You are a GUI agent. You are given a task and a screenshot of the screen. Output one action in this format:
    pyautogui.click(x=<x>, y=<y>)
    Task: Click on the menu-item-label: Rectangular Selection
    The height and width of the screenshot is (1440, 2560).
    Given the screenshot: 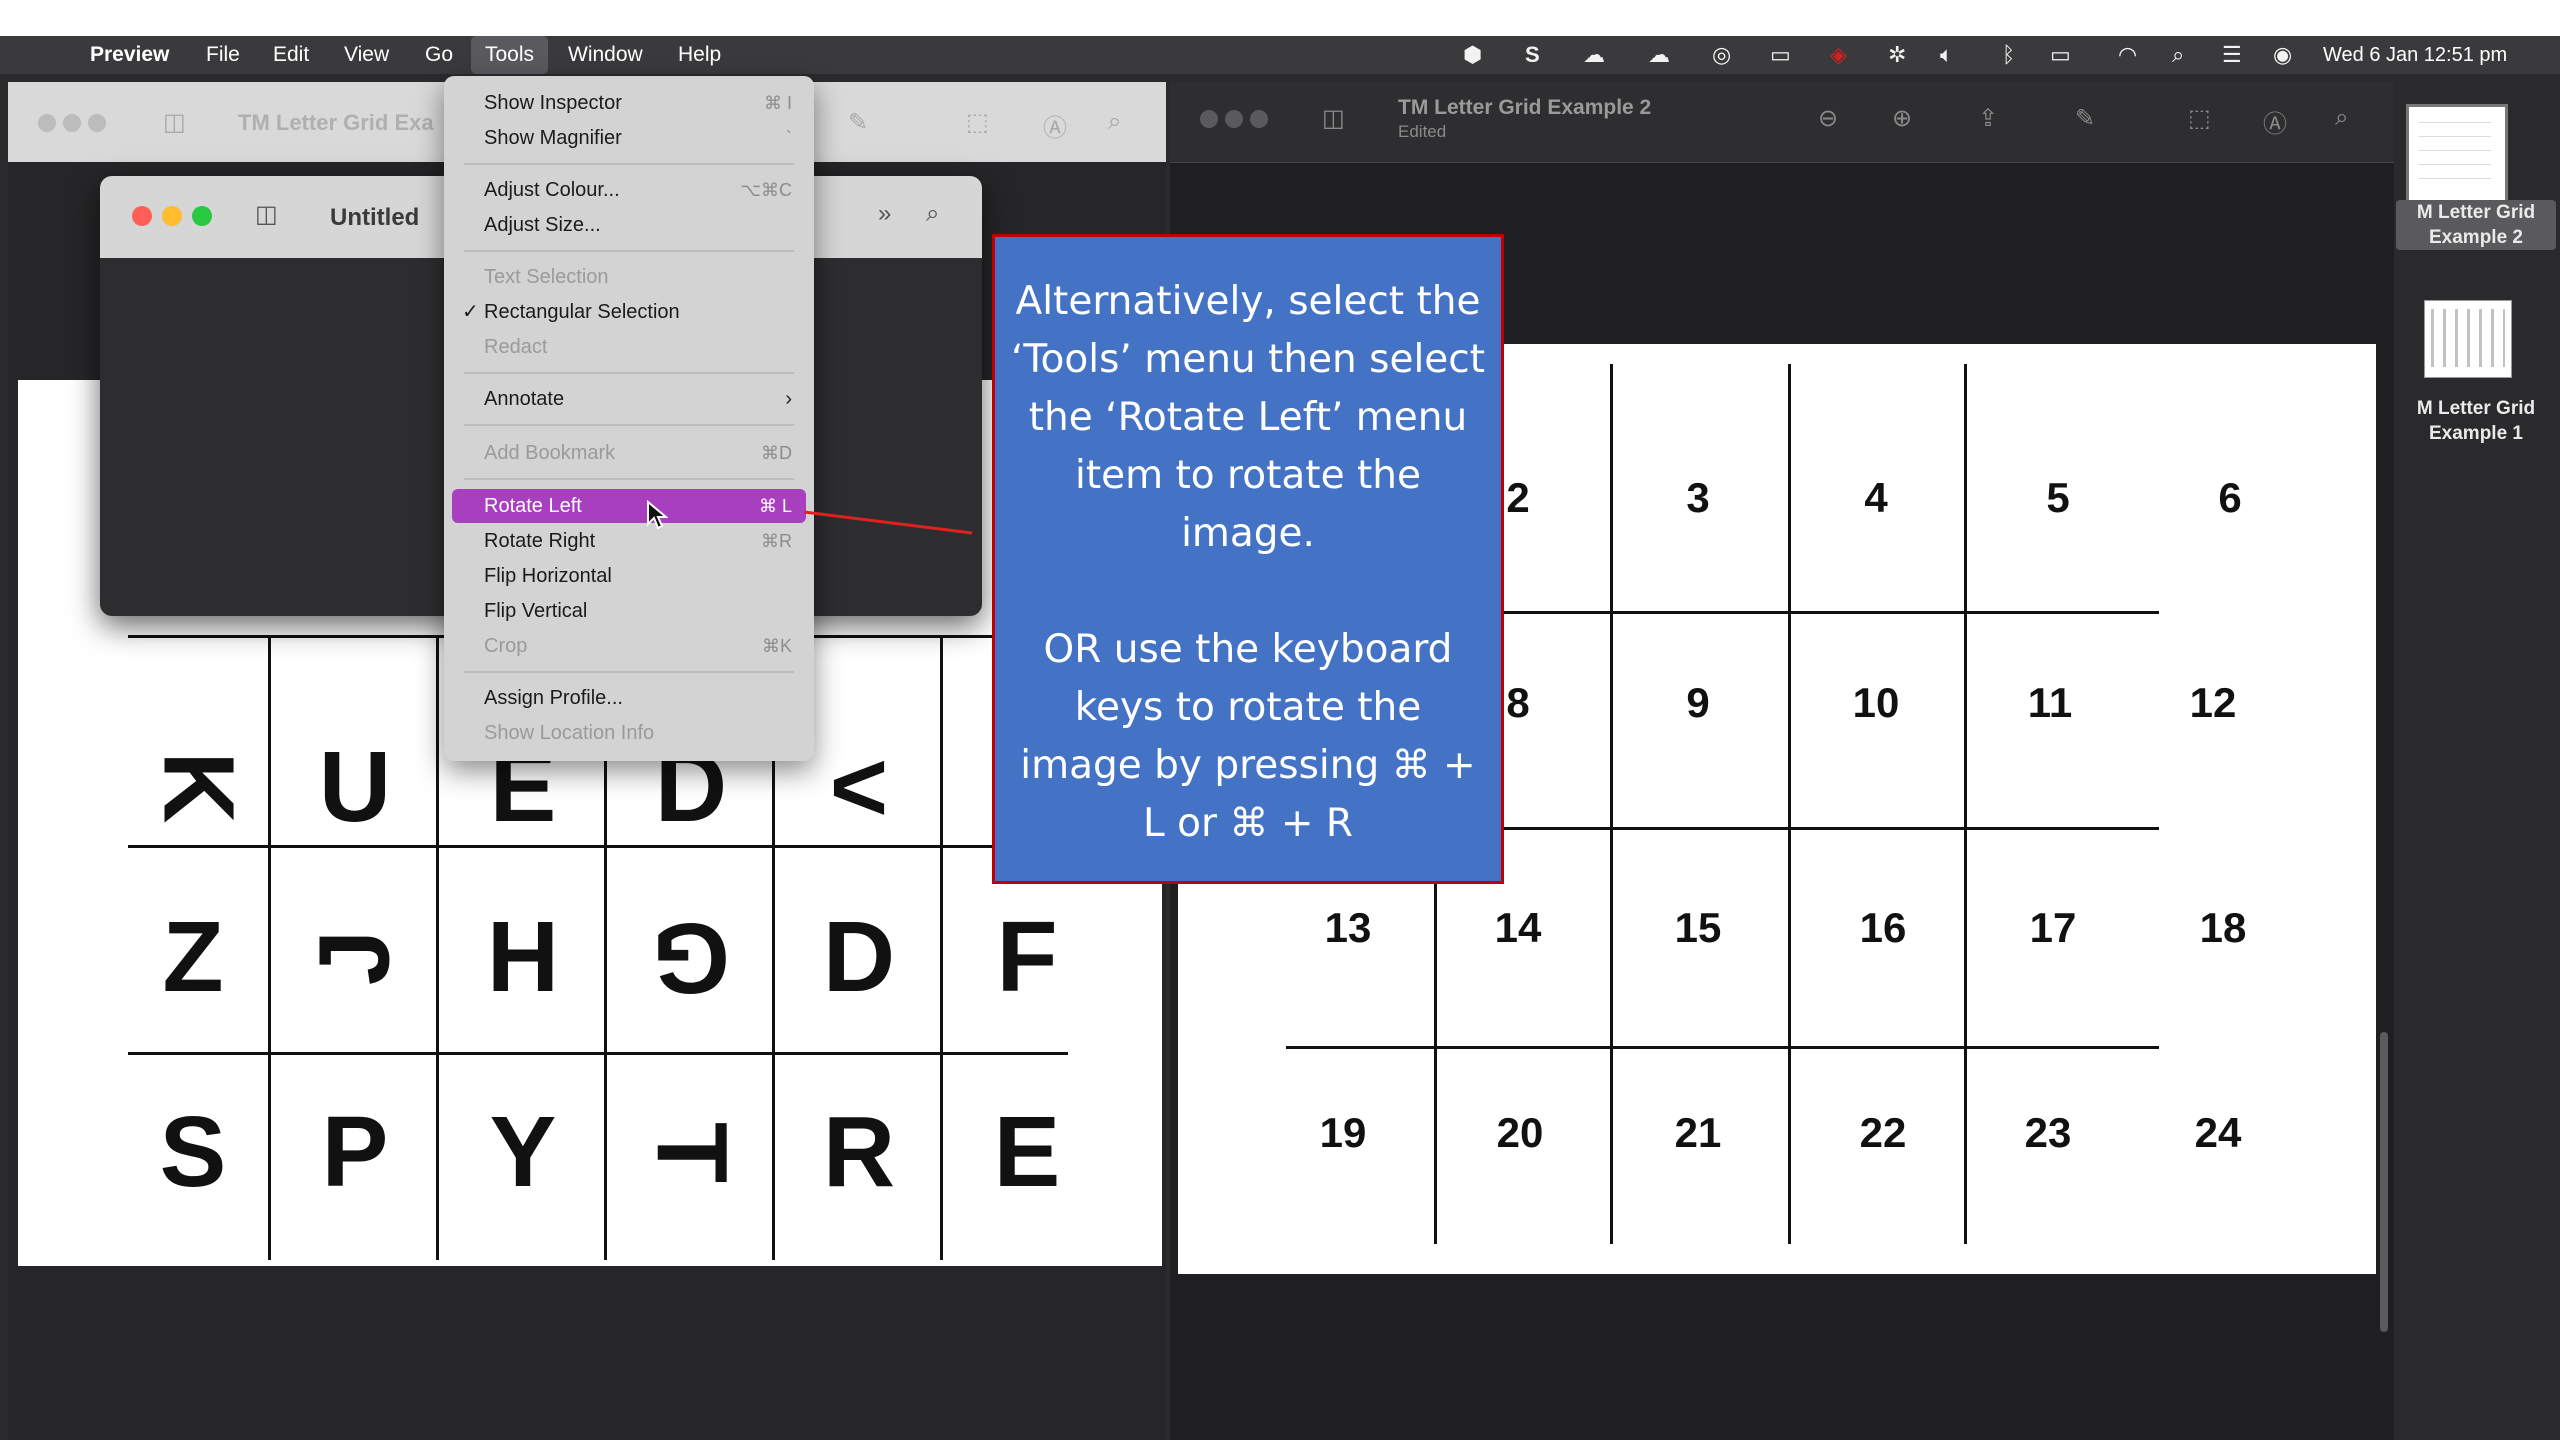 What is the action you would take?
    pyautogui.click(x=582, y=312)
    